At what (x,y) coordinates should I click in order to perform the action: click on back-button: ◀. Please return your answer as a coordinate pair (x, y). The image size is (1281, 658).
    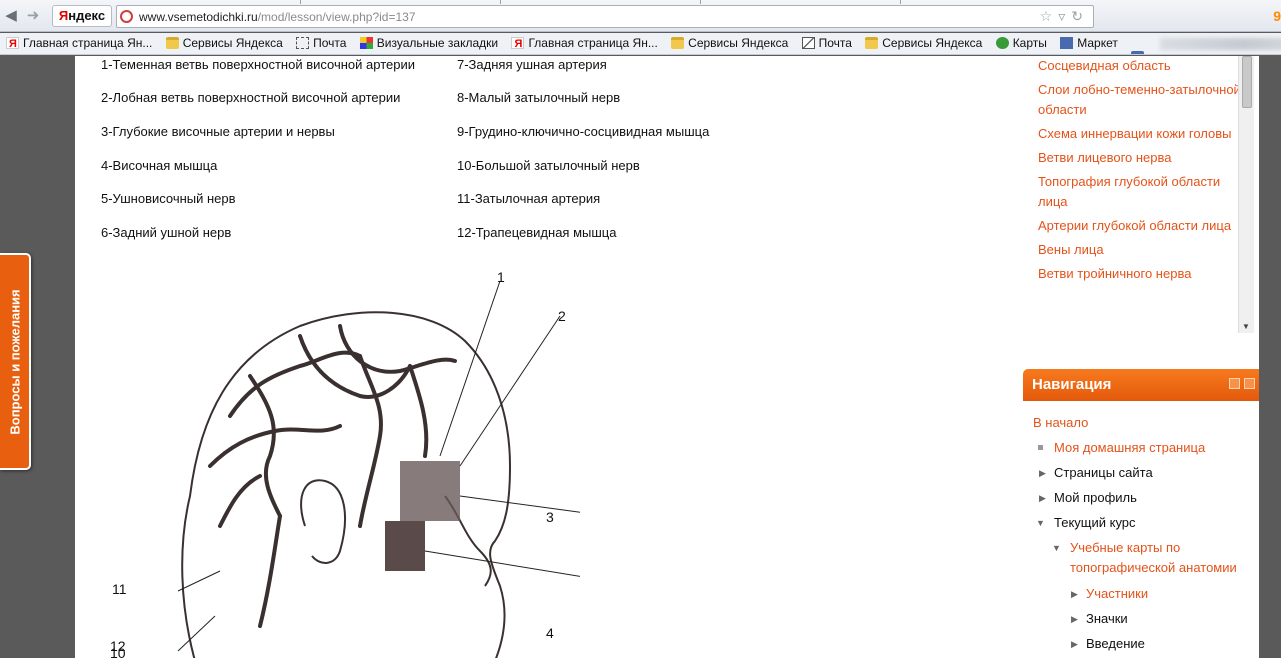
    Looking at the image, I should click on (11, 16).